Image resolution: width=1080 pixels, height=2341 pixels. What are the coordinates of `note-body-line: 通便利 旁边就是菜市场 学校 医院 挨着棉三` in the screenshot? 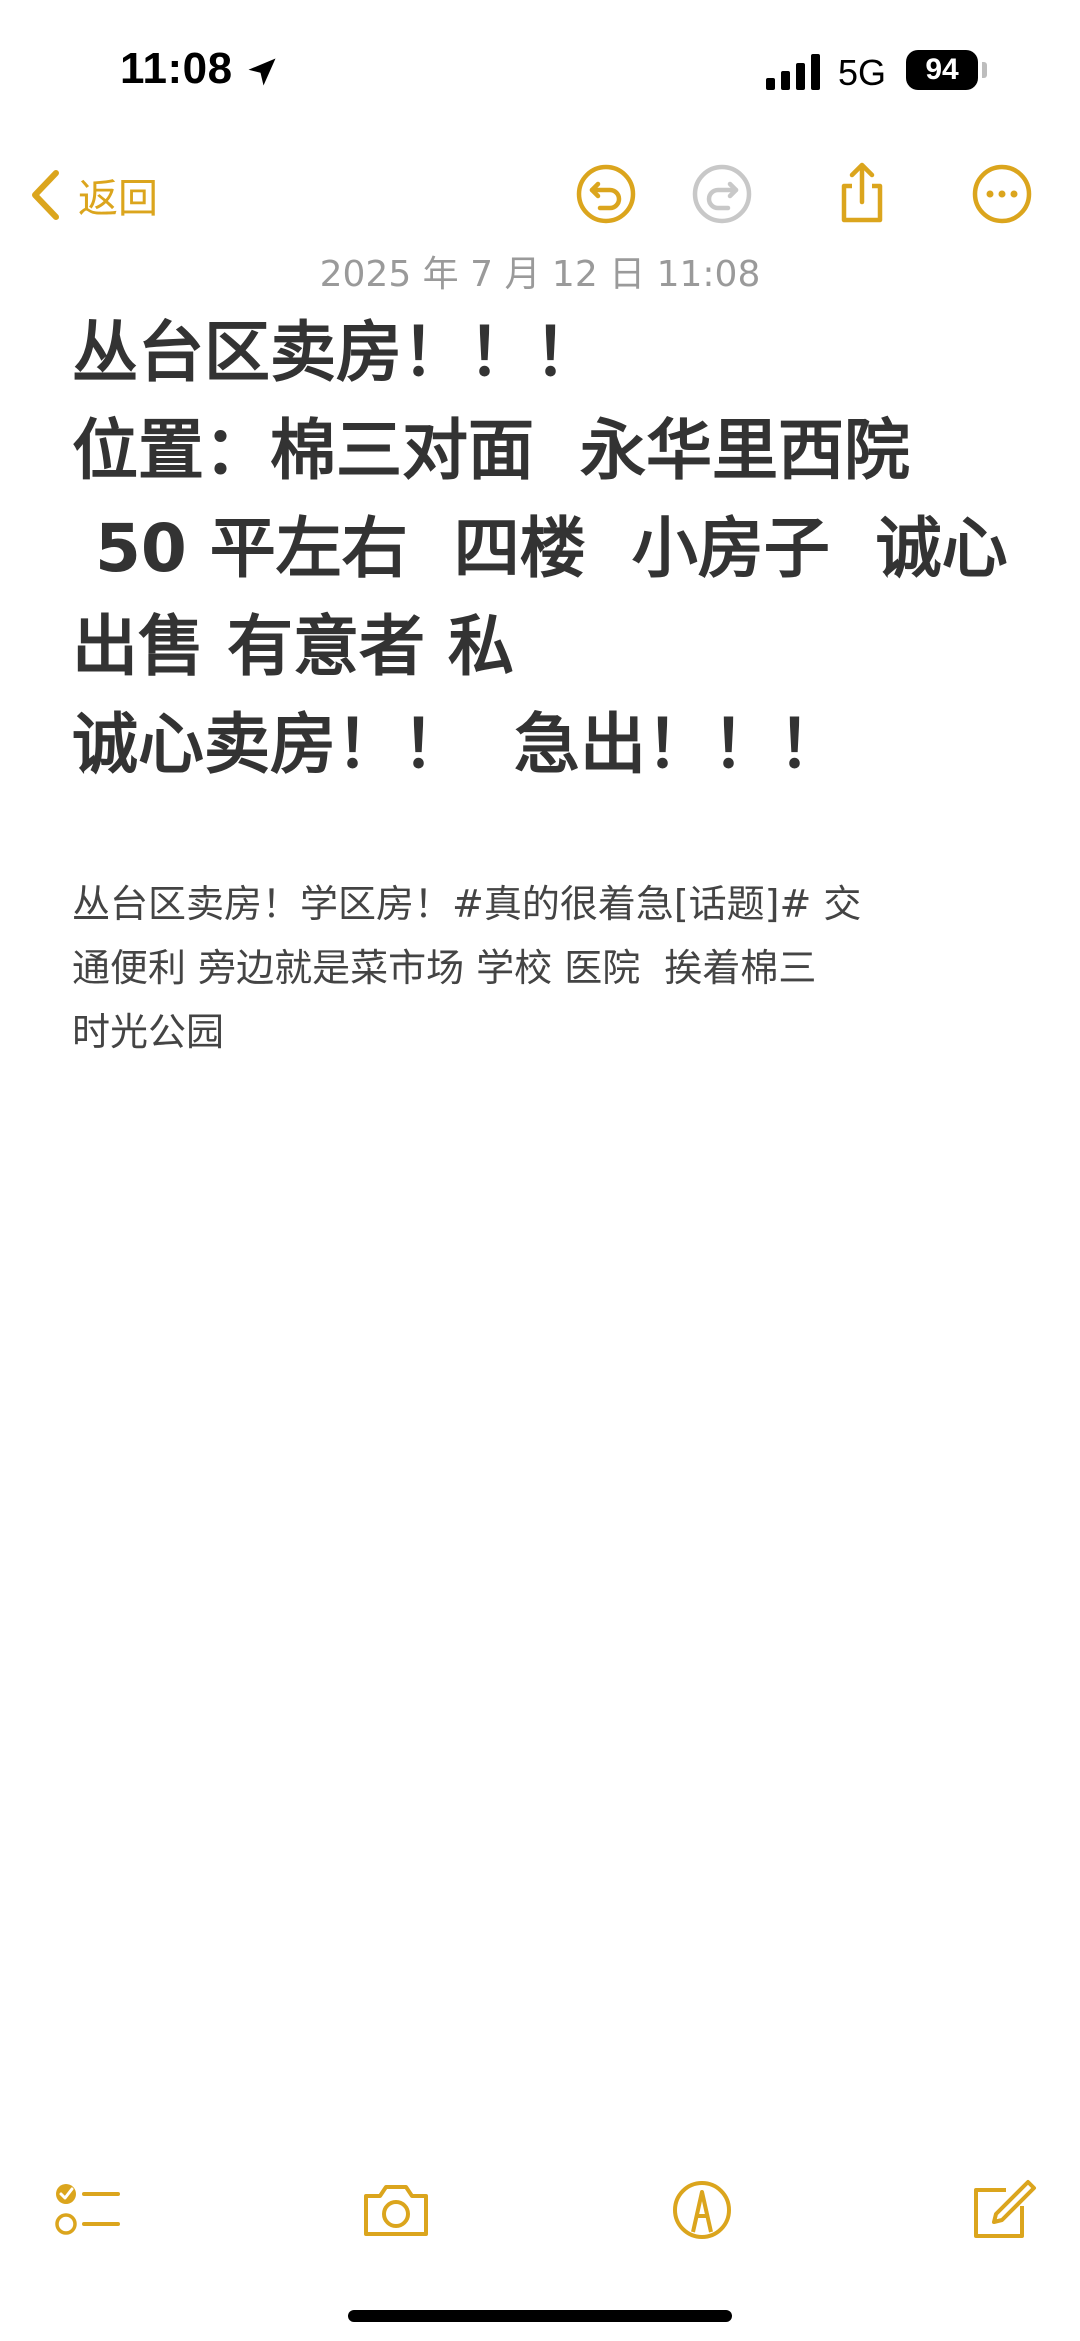 It's located at (444, 968).